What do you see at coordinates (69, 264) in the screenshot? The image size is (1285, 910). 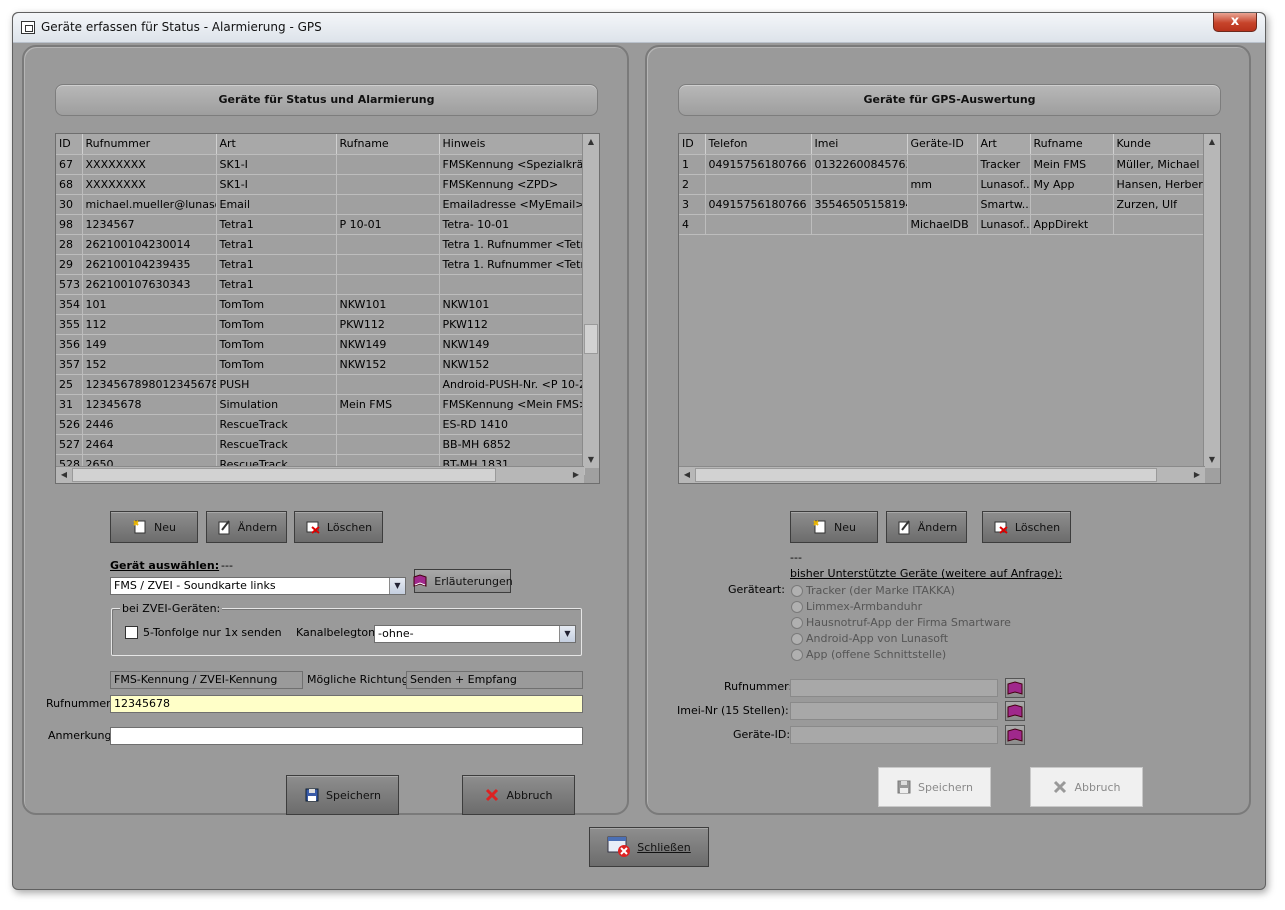 I see `table-cell: 29` at bounding box center [69, 264].